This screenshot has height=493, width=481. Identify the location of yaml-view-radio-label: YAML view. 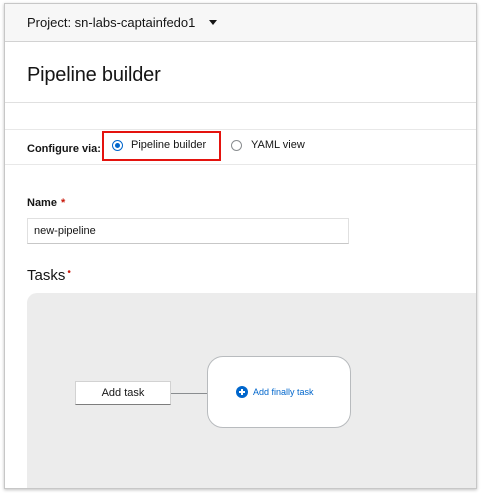
(278, 145).